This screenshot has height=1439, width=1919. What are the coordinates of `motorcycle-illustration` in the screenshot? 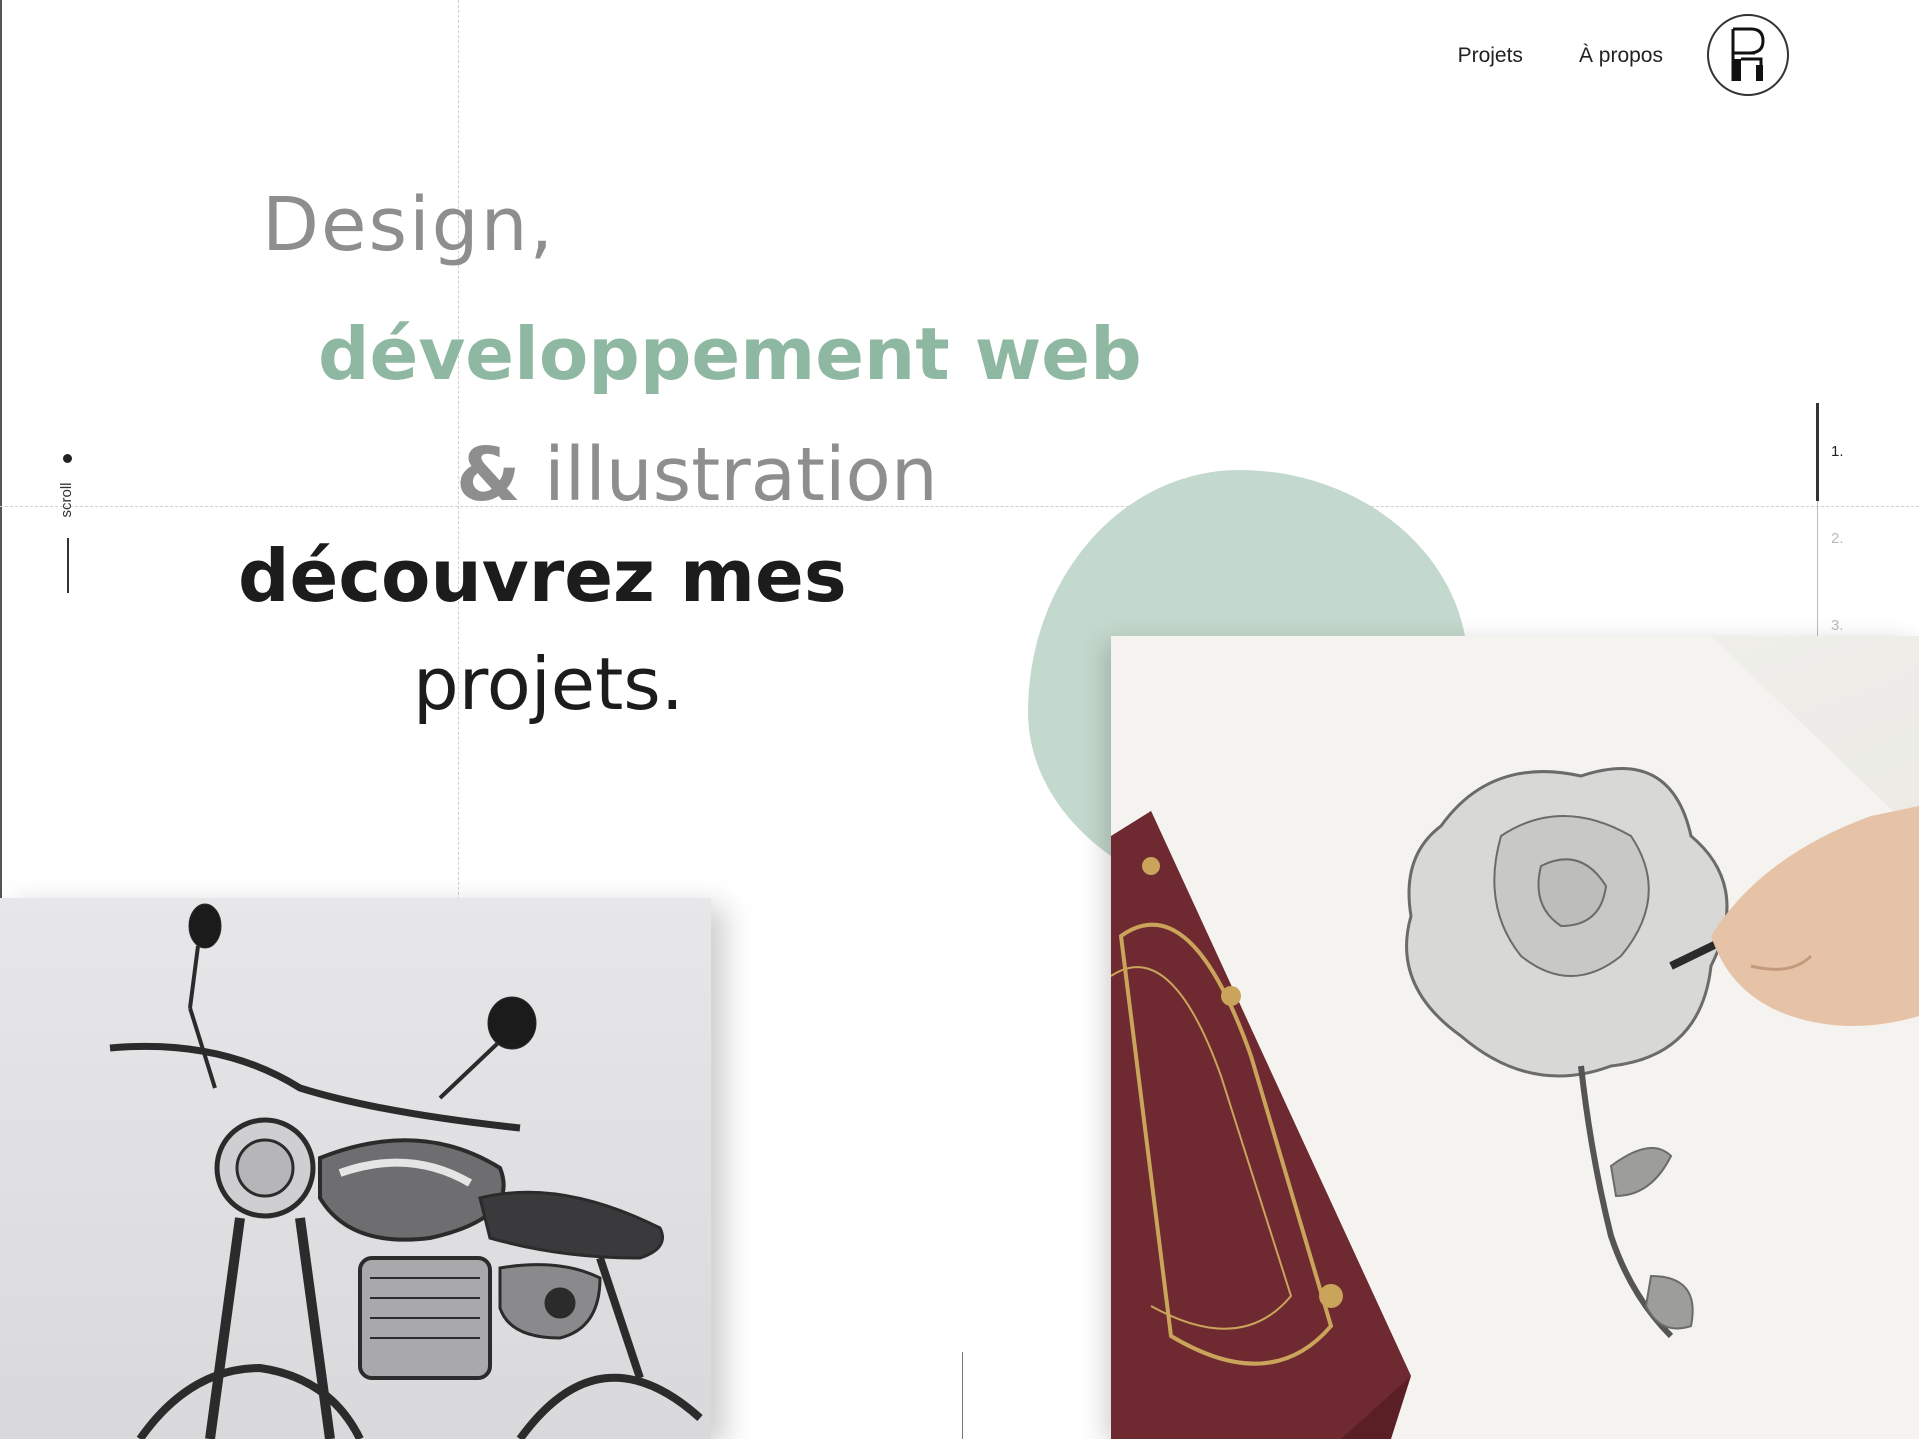 It's located at (406, 1171).